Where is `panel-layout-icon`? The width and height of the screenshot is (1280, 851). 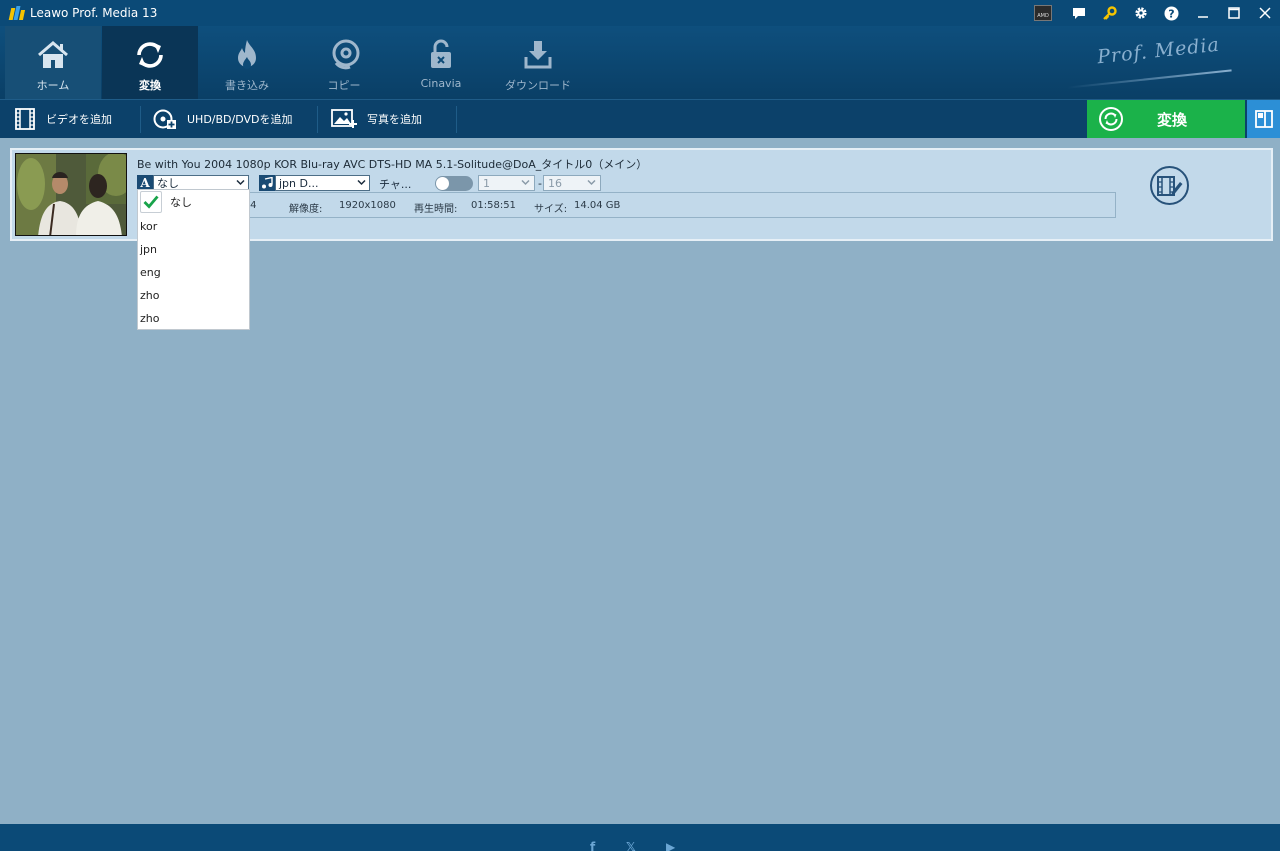 panel-layout-icon is located at coordinates (1263, 119).